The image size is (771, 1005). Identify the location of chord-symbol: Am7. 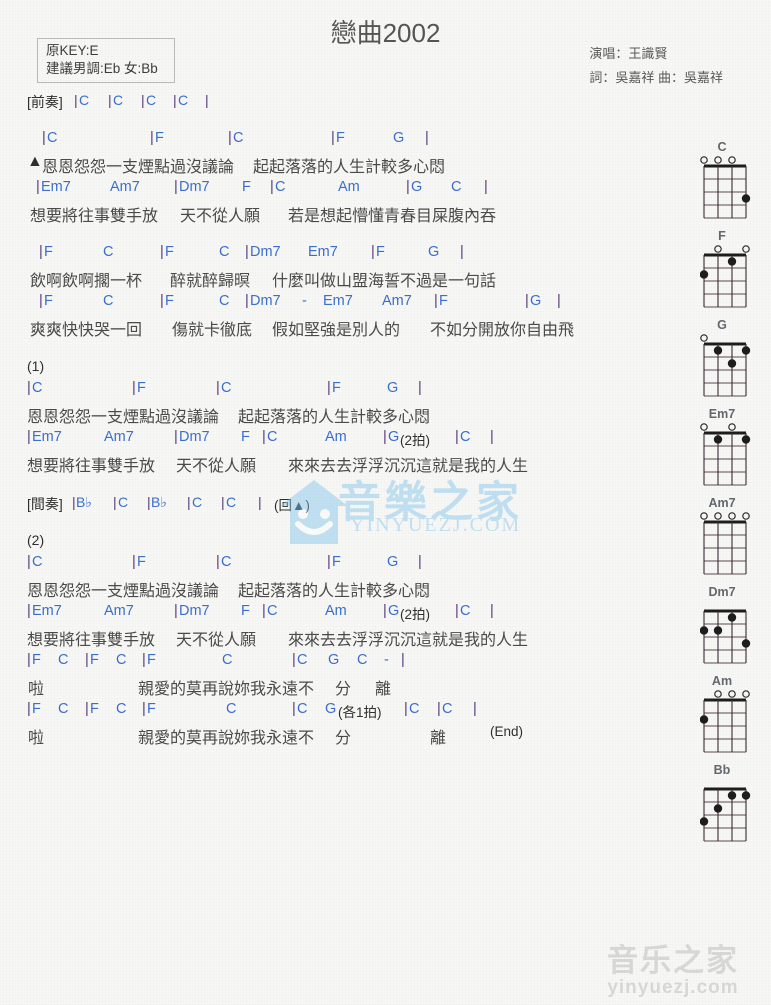
(119, 611).